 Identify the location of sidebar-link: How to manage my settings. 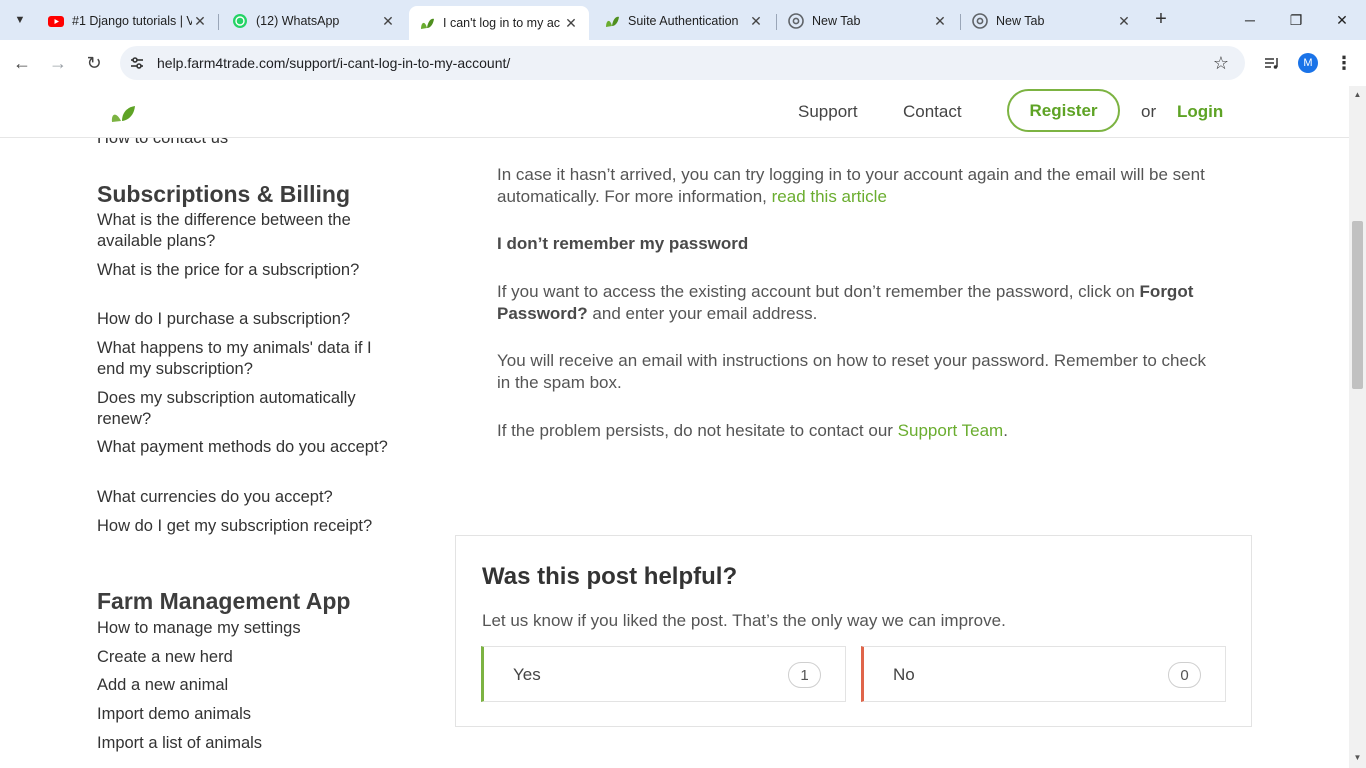
(247, 628).